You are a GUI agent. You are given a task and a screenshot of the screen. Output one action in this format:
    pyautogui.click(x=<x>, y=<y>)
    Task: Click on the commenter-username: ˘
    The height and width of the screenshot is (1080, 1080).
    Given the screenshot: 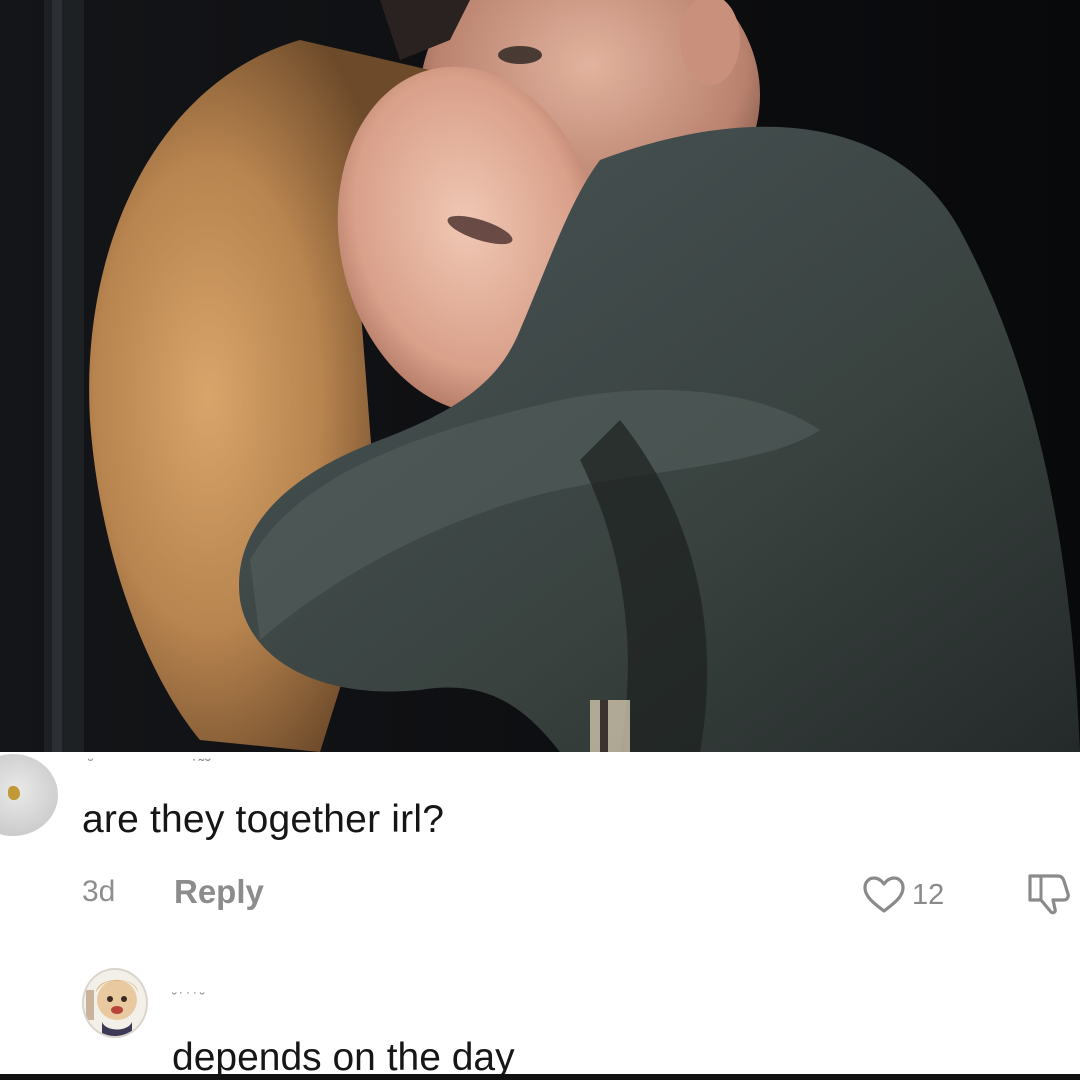 What is the action you would take?
    pyautogui.click(x=92, y=764)
    